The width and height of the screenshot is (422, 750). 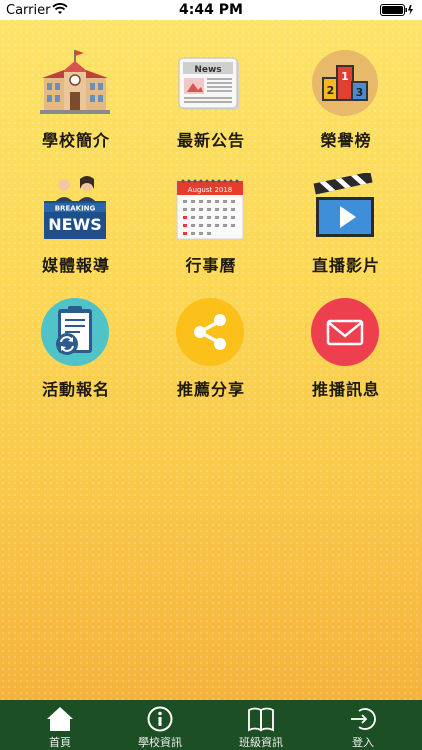 I want to click on recommend-share-label: 推薦分享, so click(x=210, y=389).